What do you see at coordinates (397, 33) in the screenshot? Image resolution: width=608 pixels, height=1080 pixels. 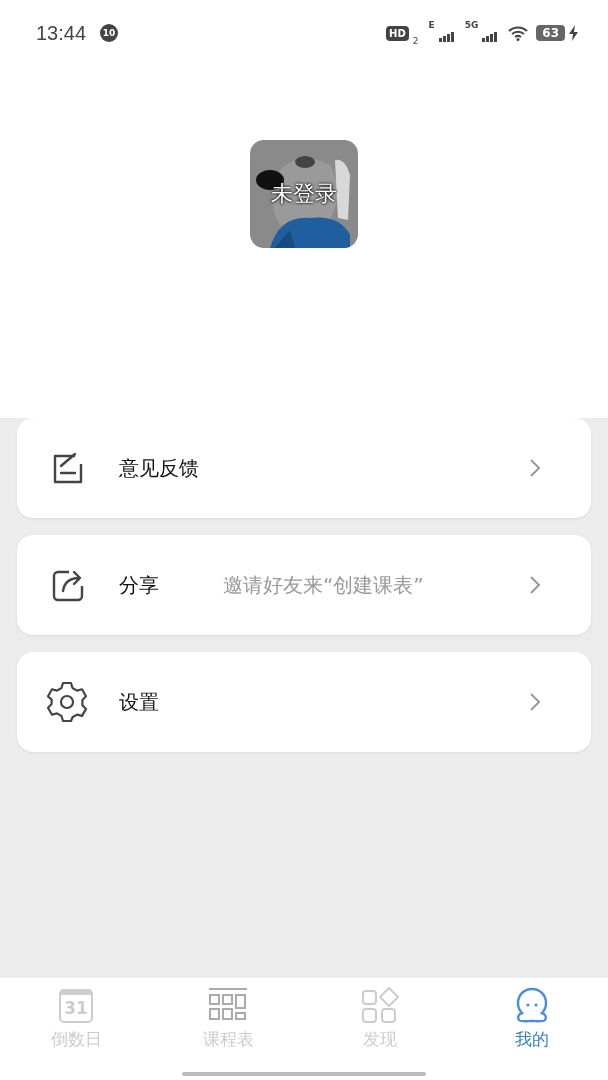 I see `hd-label: HD` at bounding box center [397, 33].